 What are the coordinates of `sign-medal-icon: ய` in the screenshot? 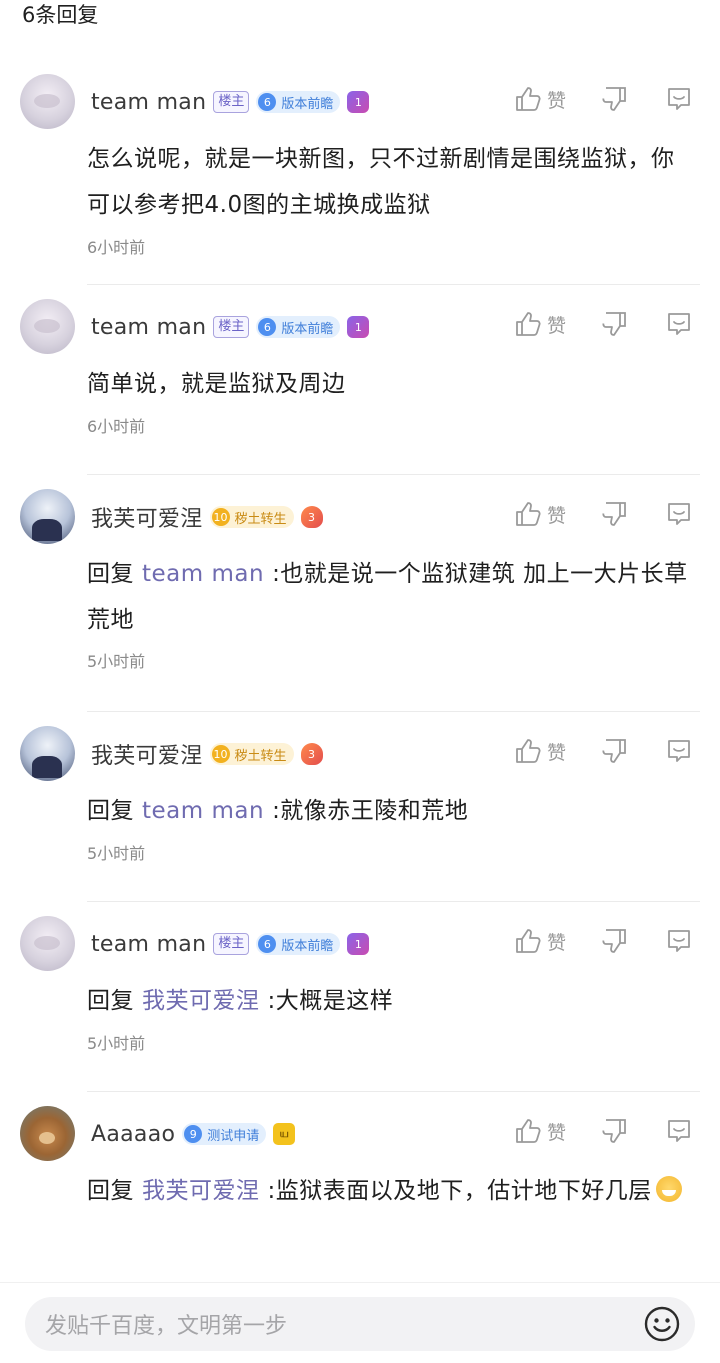 It's located at (284, 1134).